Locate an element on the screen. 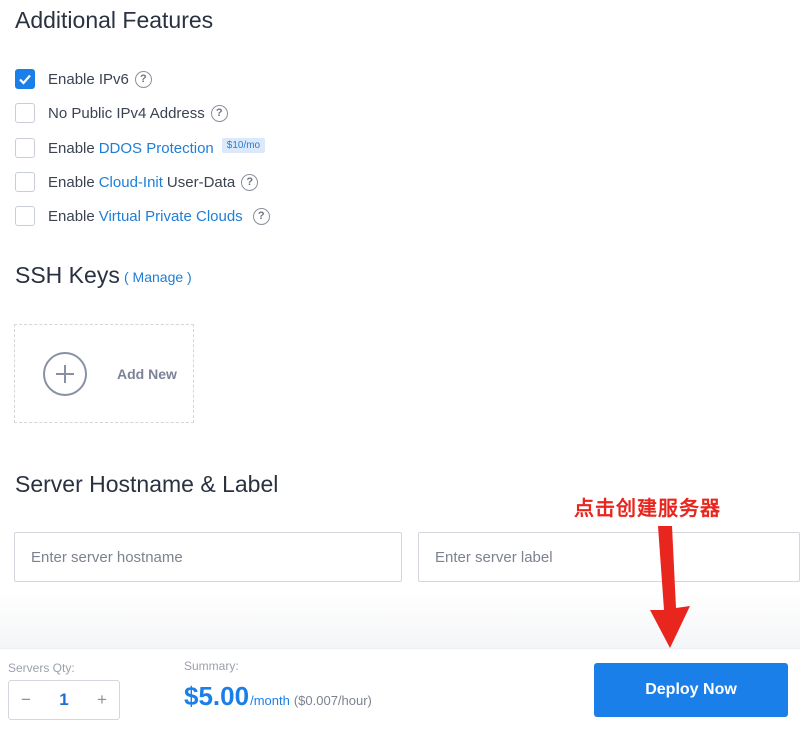 Image resolution: width=800 pixels, height=734 pixels. summary-label: Summary: is located at coordinates (211, 666).